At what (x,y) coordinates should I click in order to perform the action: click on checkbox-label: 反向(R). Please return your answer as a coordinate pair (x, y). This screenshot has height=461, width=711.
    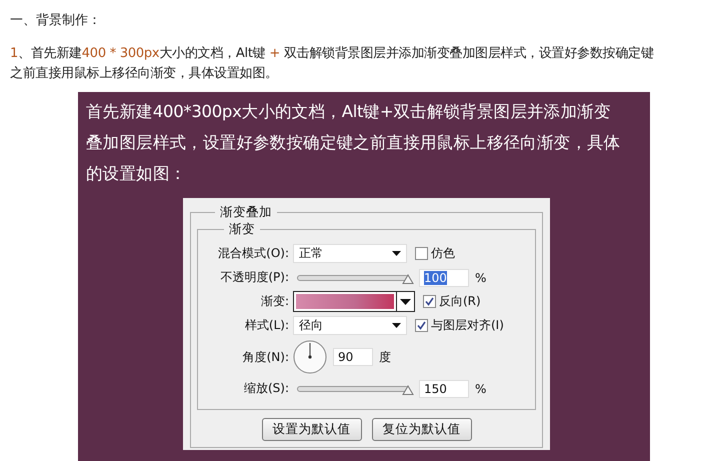
    Looking at the image, I should click on (460, 301).